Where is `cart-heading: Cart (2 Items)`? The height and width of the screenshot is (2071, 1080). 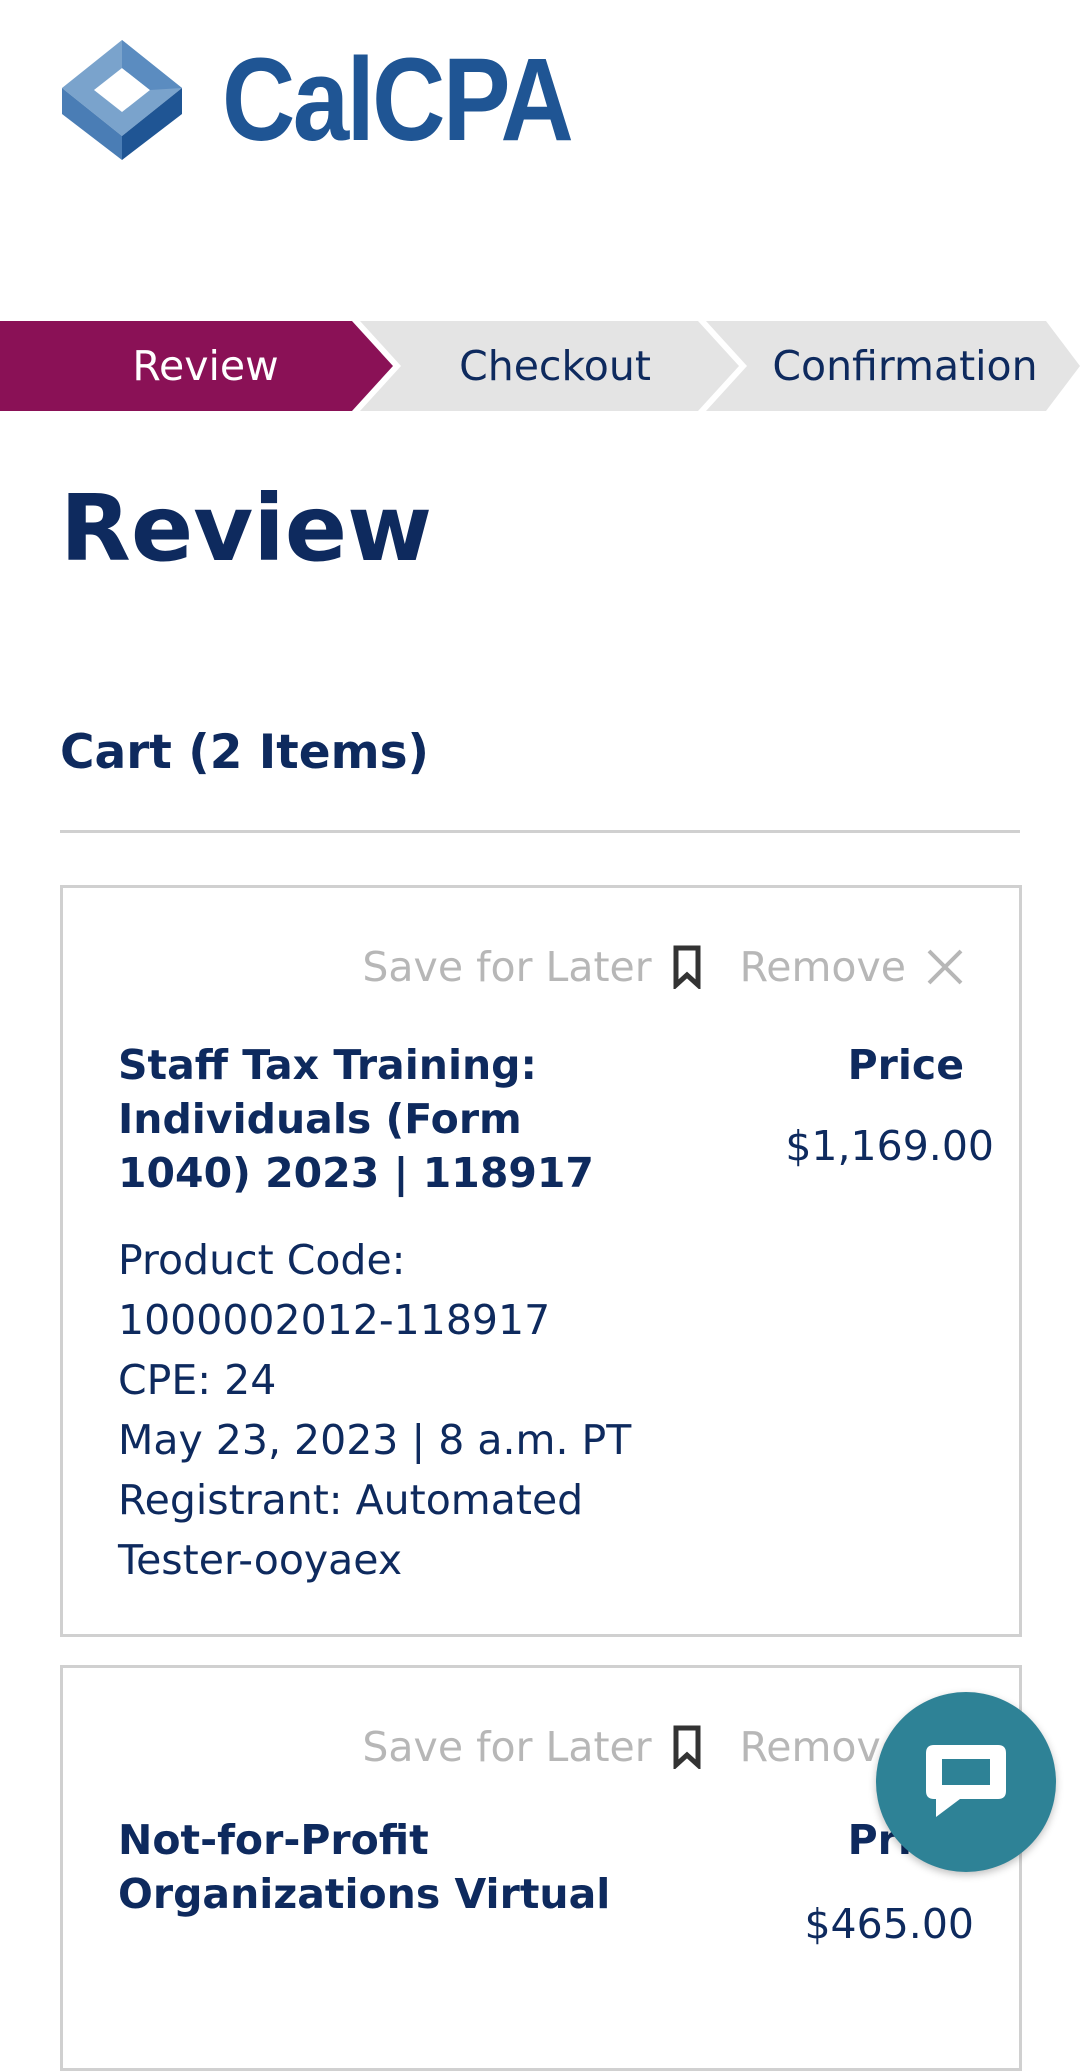
cart-heading: Cart (2 Items) is located at coordinates (245, 752).